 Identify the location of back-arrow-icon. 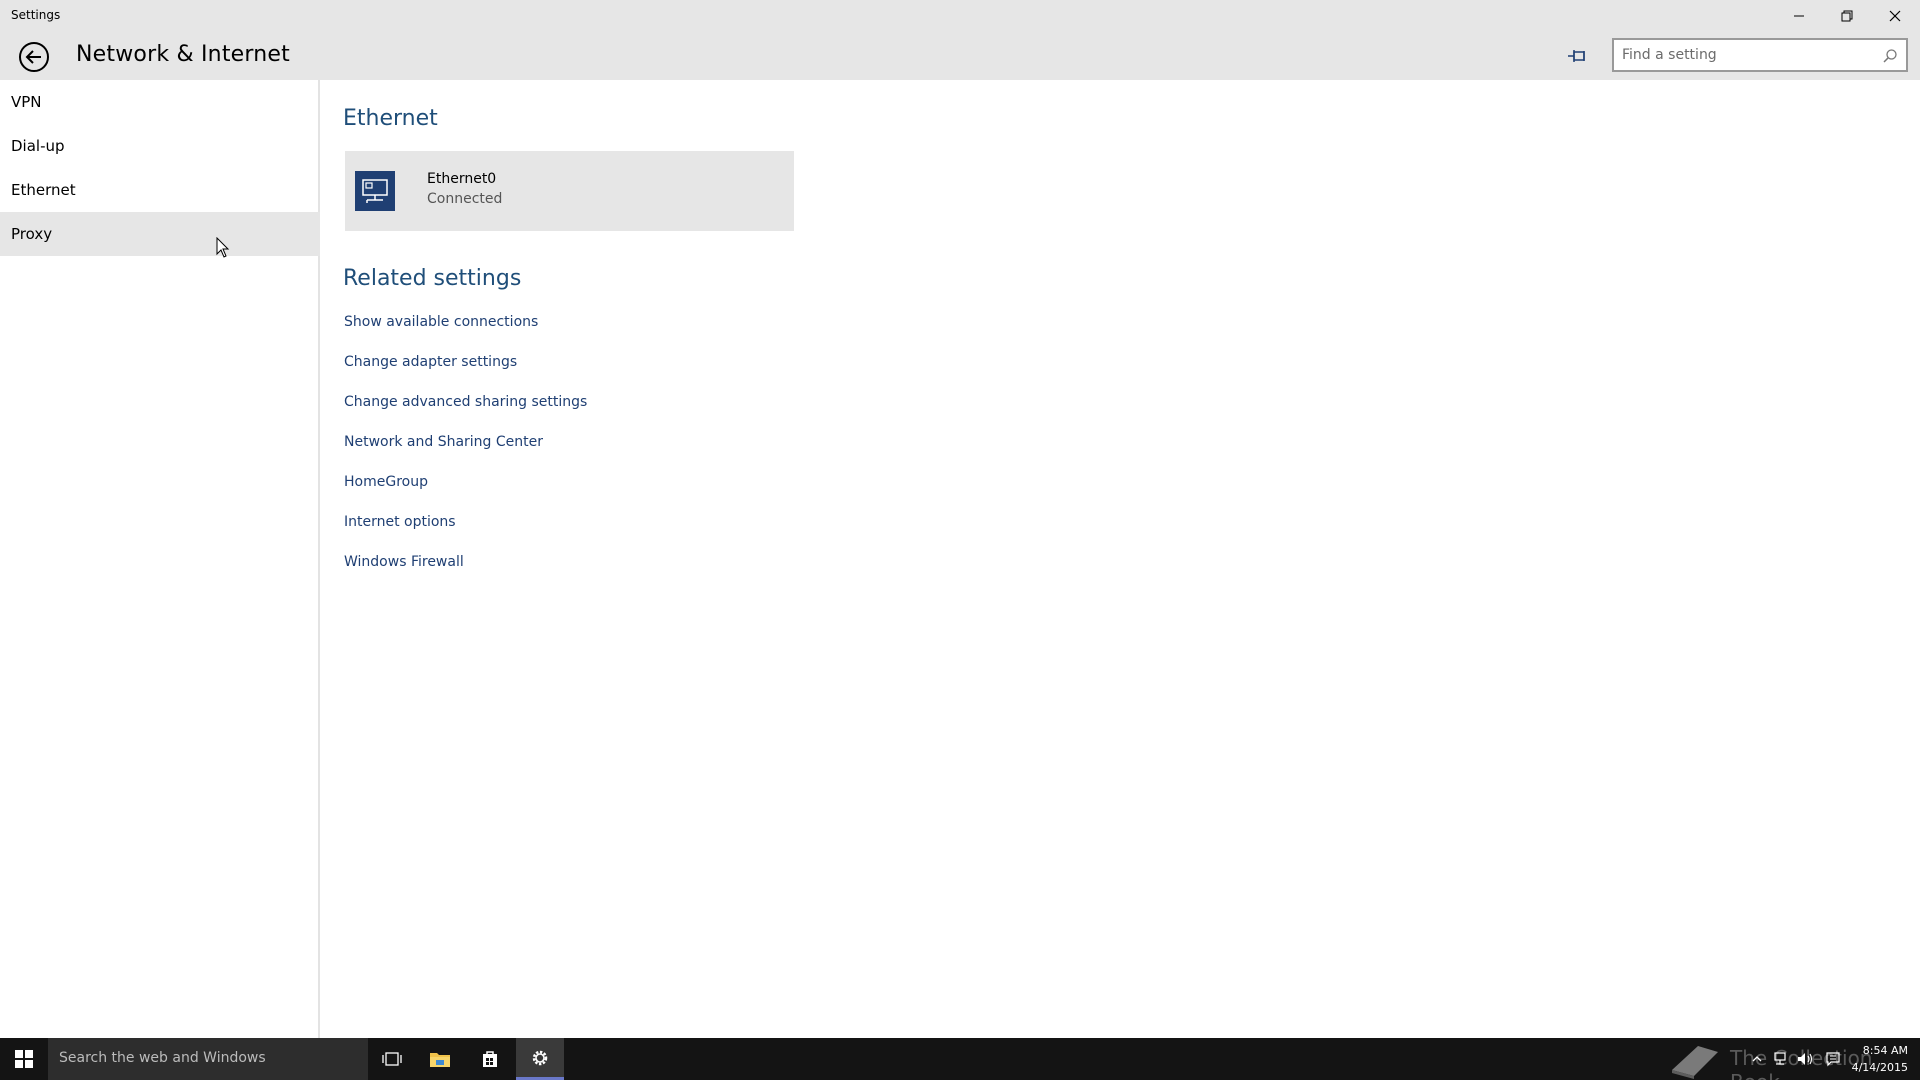
(34, 57).